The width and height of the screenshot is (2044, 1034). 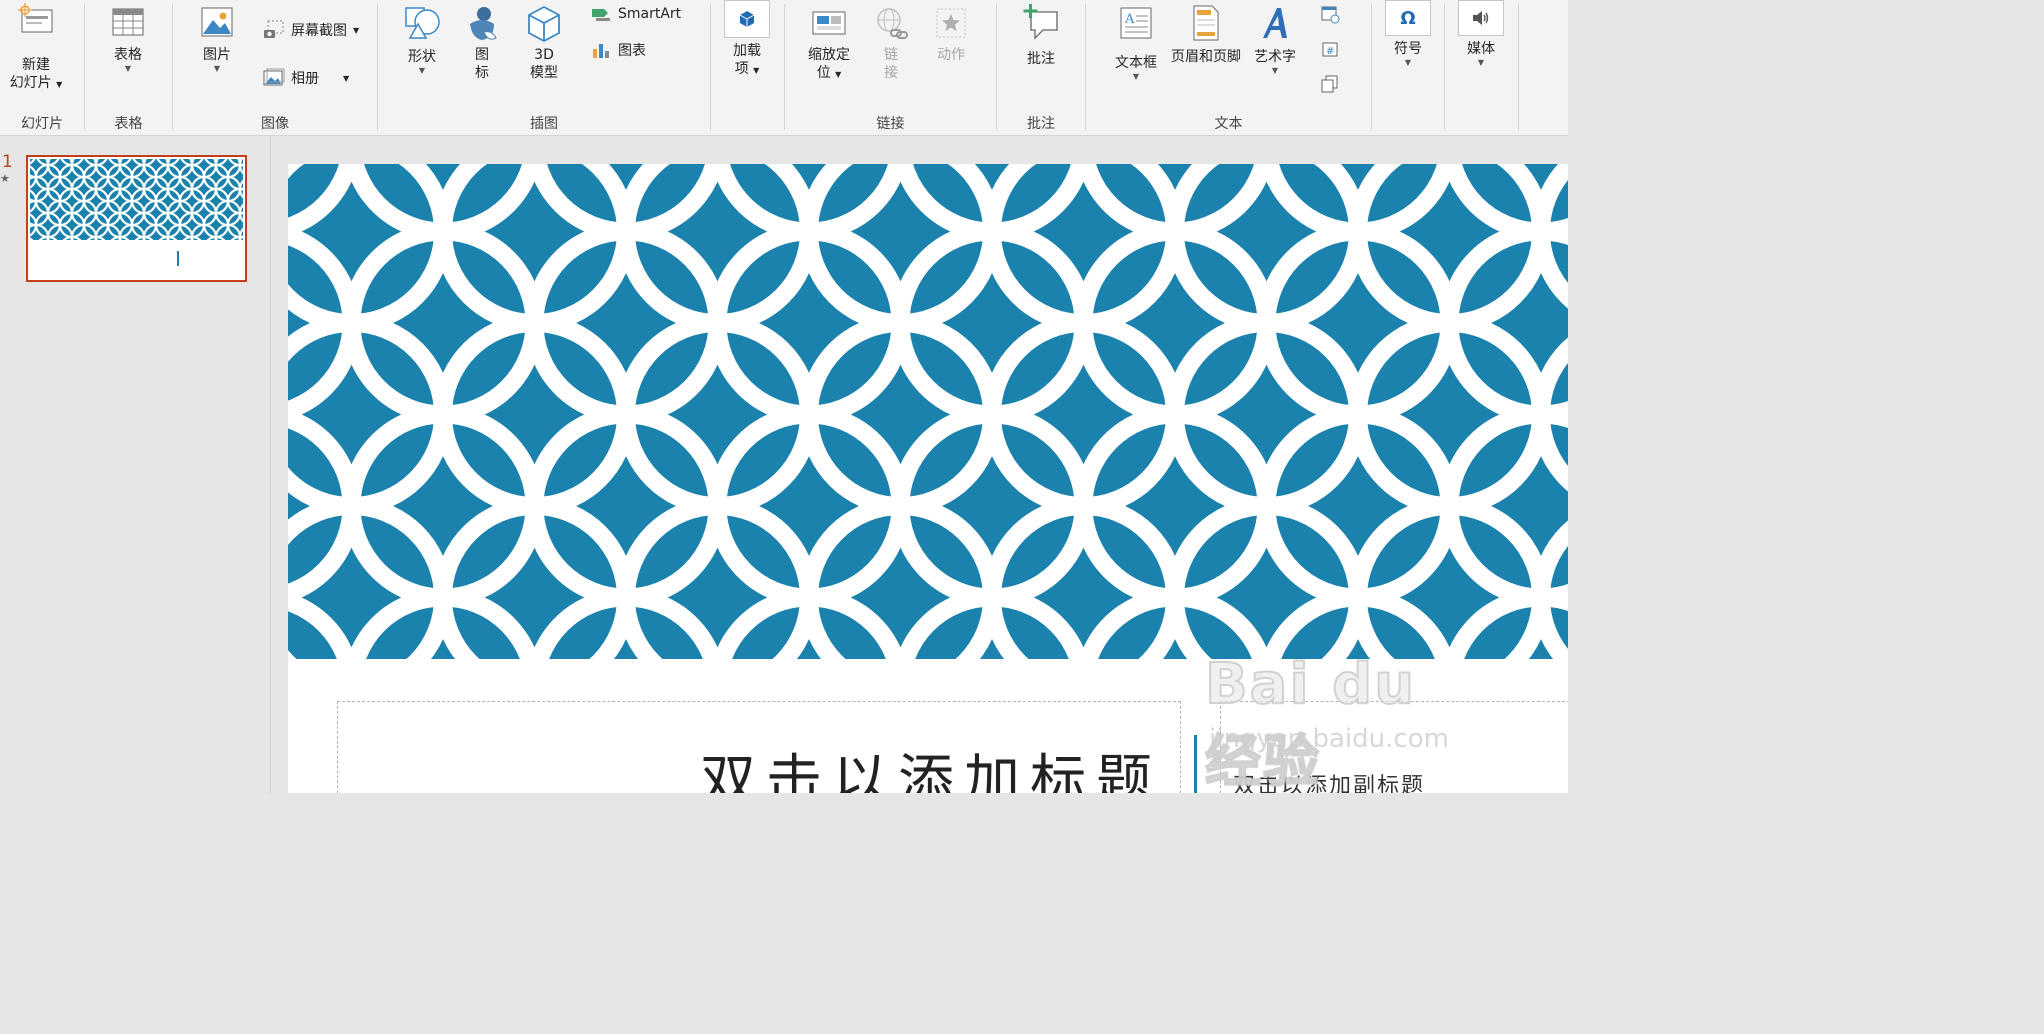 I want to click on shapes-icon, so click(x=422, y=23).